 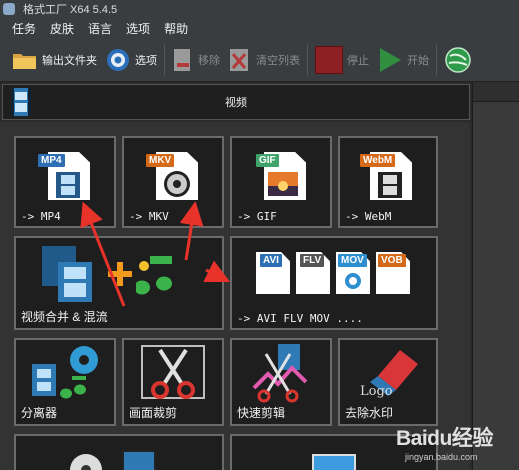 What do you see at coordinates (496, 92) in the screenshot?
I see `task-list-header` at bounding box center [496, 92].